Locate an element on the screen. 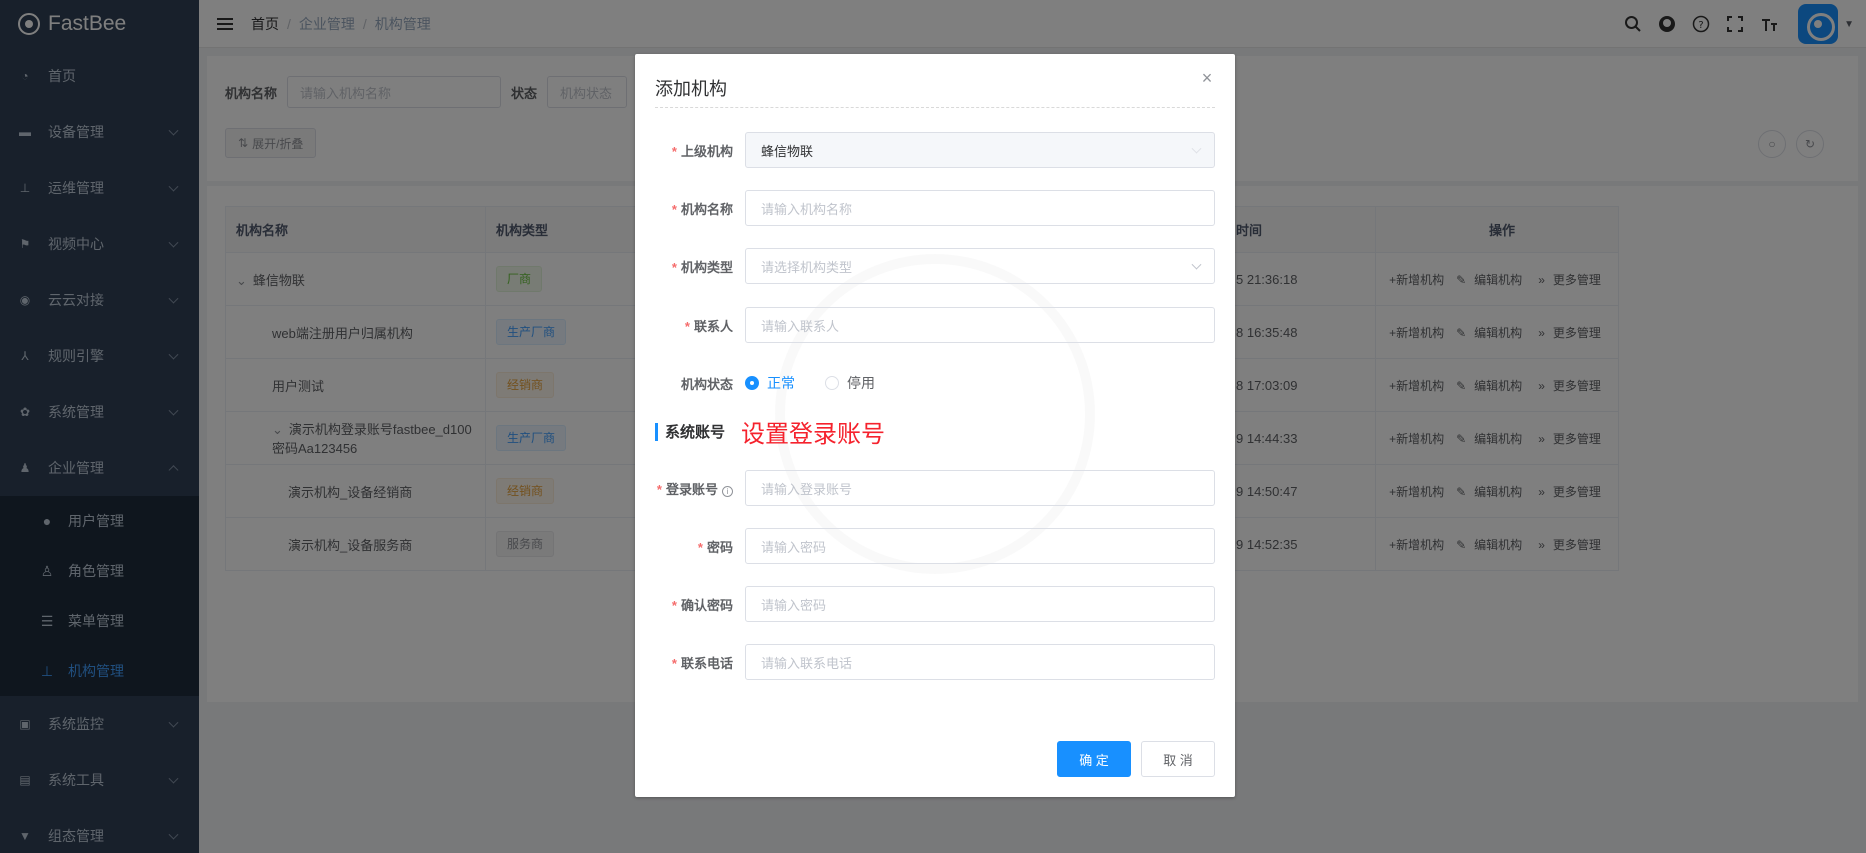 The image size is (1866, 853). parent-org-value: 蜂信物联 is located at coordinates (787, 151).